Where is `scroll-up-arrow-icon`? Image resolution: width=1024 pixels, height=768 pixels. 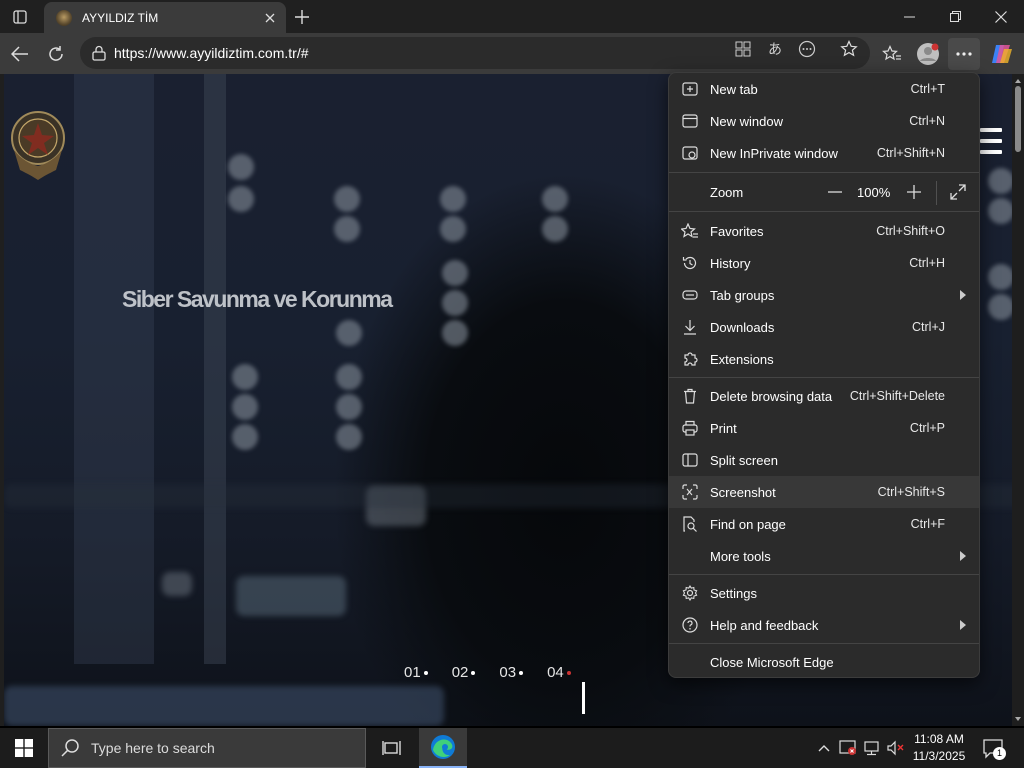
scroll-up-arrow-icon is located at coordinates (1018, 81).